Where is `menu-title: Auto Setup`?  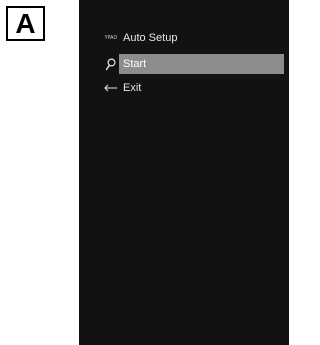
menu-title: Auto Setup is located at coordinates (150, 38).